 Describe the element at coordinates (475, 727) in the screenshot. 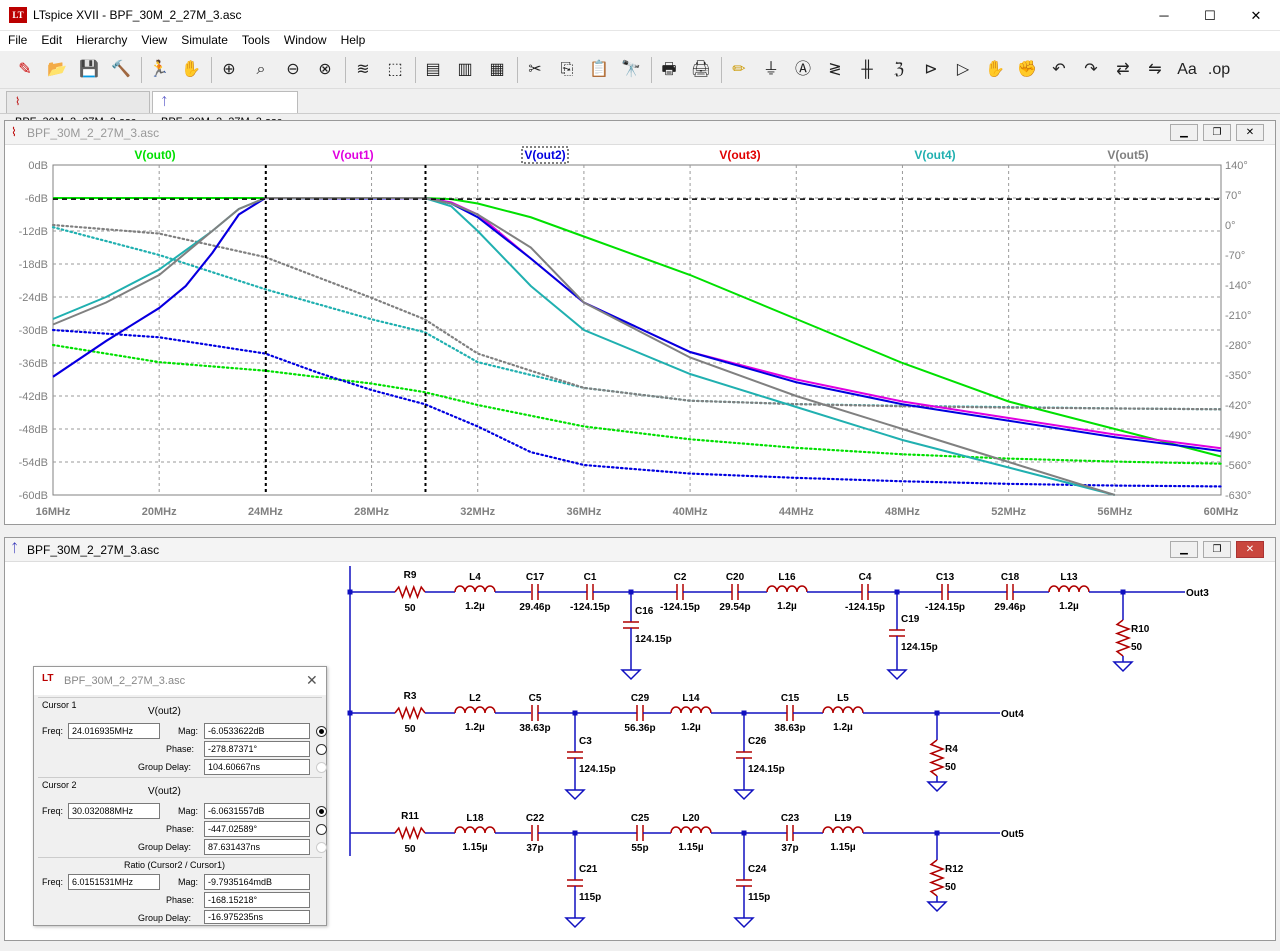

I see `value-l2: 1.2µ` at that location.